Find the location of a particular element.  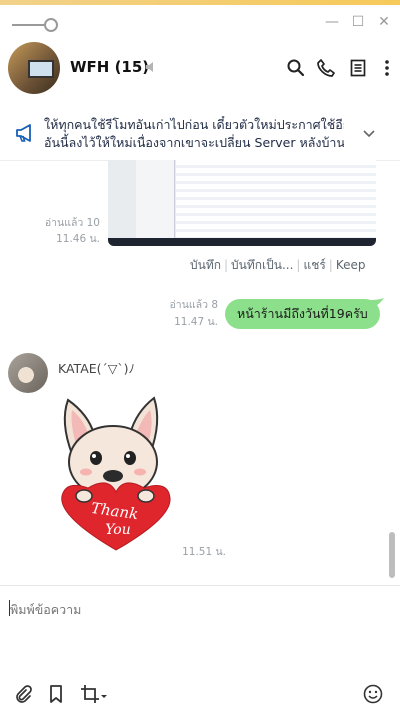

opacity-slider-knob is located at coordinates (51, 25).